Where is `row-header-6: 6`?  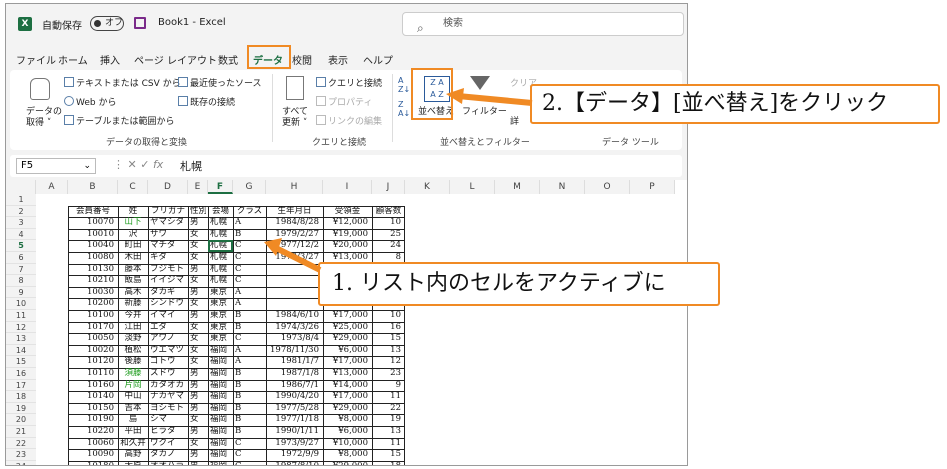
row-header-6: 6 is located at coordinates (21, 258).